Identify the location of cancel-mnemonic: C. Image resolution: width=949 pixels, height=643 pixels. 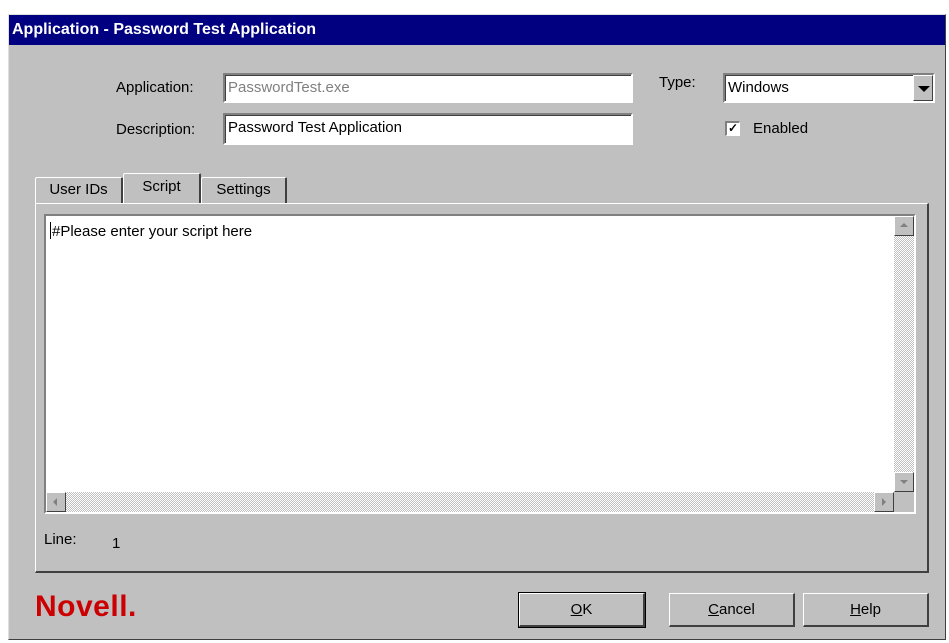
(713, 609).